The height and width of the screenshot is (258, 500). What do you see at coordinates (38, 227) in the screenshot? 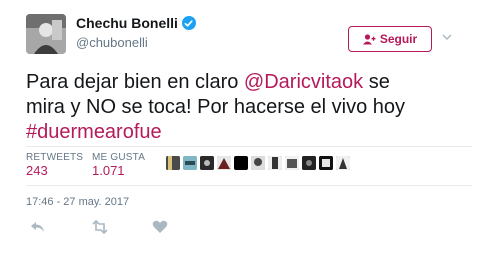
I see `reply-icon` at bounding box center [38, 227].